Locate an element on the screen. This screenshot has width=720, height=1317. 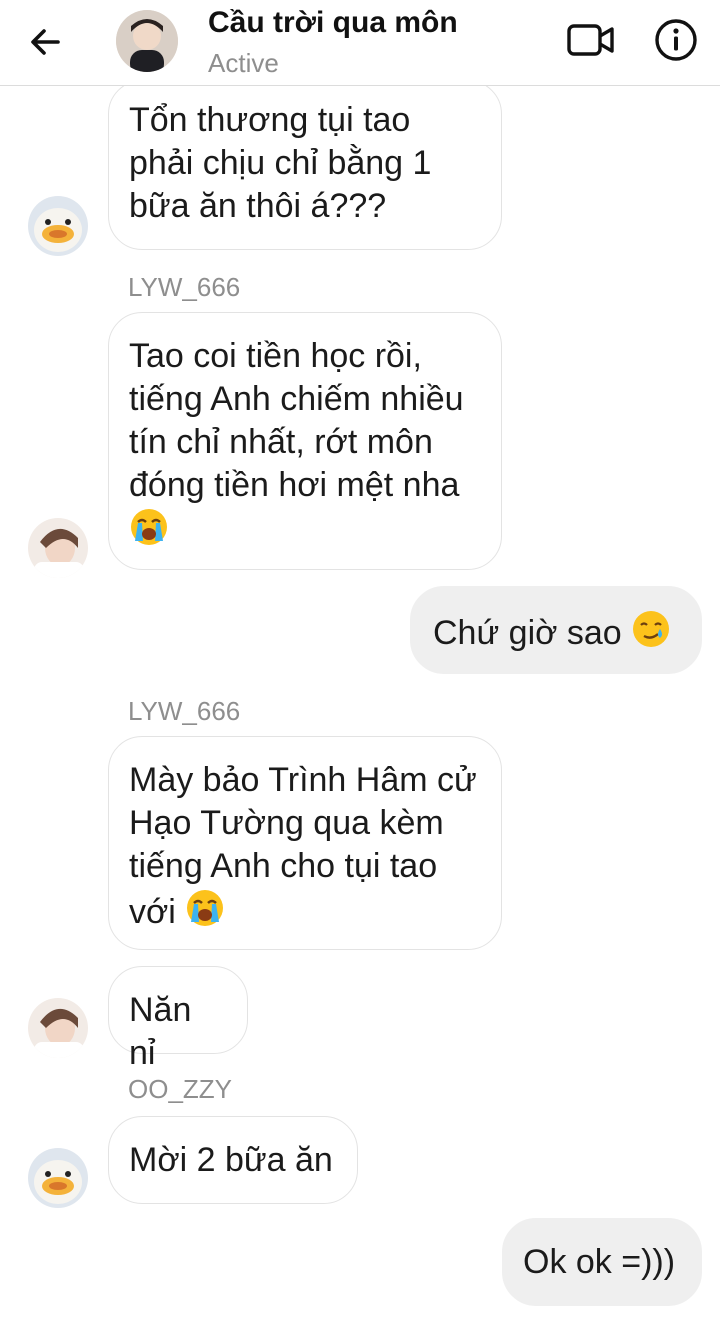
chat-title: Cầu trời qua môn is located at coordinates (333, 22).